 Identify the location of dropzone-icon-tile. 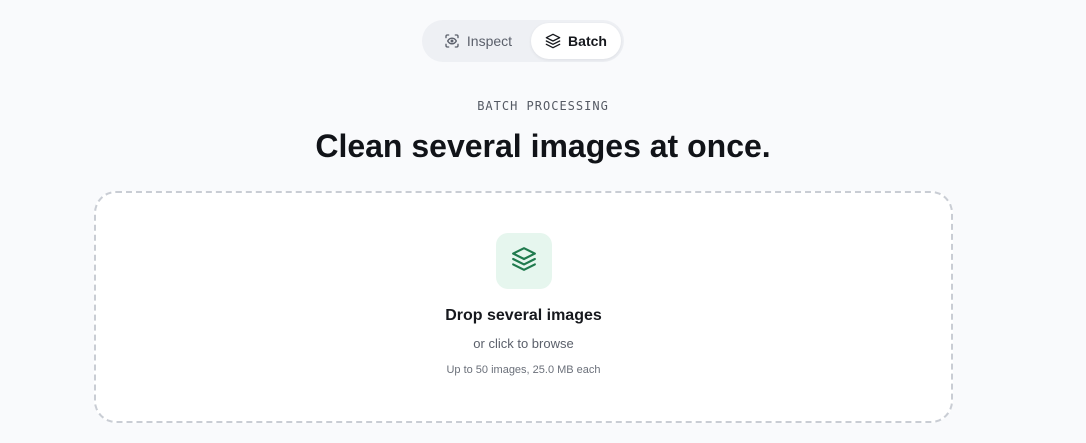
(524, 261).